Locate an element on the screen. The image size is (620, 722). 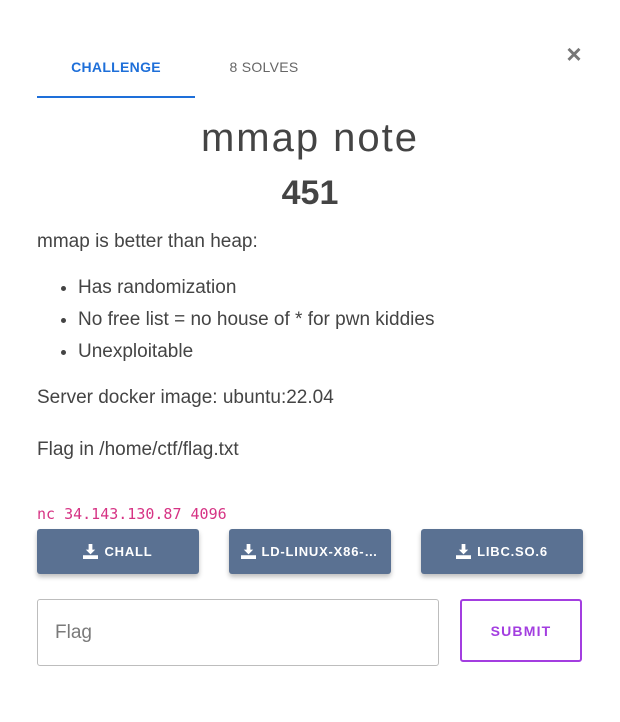
list-item: Has randomization is located at coordinates (332, 288).